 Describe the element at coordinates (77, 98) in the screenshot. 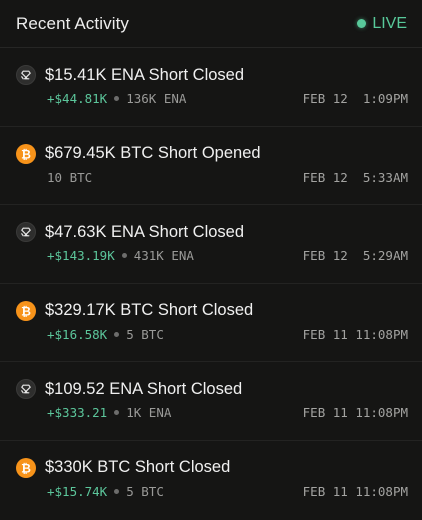

I see `activity-pnl: +$44.81K` at that location.